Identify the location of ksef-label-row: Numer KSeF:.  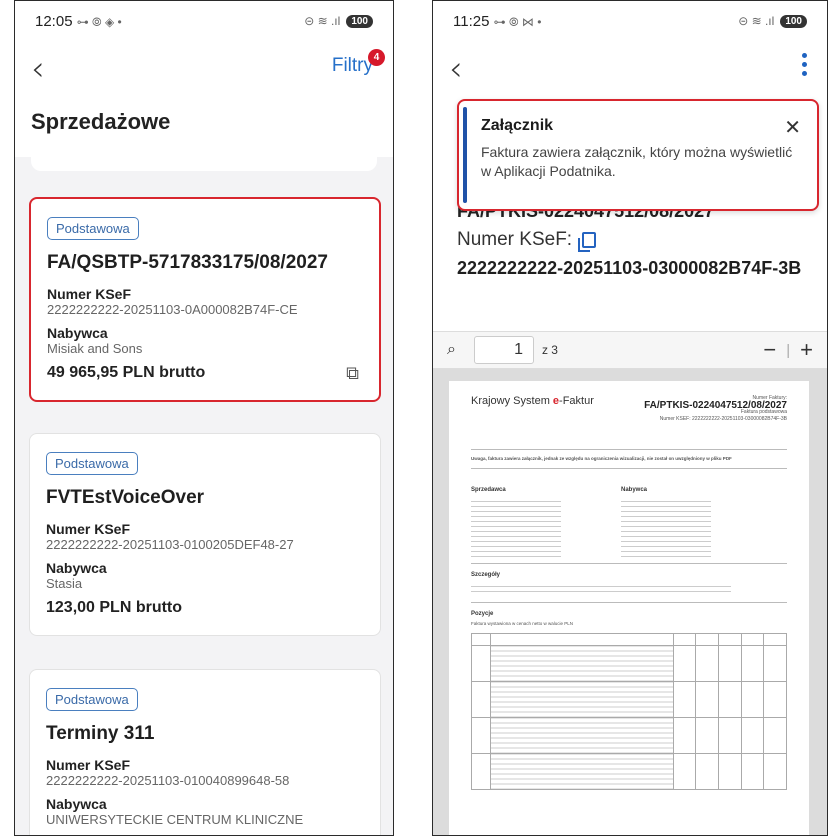
(527, 240).